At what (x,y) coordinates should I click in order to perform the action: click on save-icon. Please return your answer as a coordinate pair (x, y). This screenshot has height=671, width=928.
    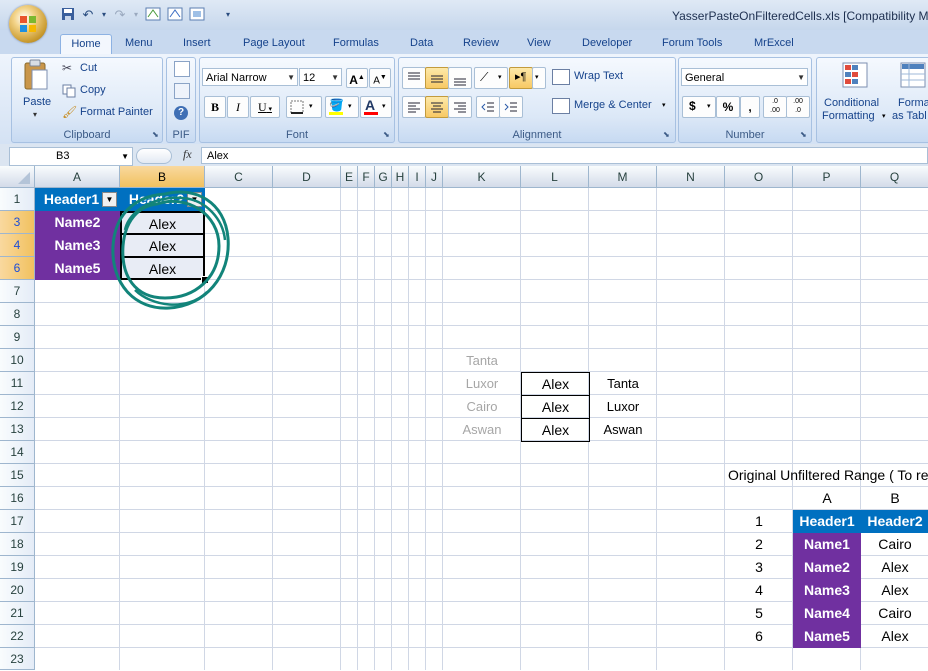
    Looking at the image, I should click on (68, 15).